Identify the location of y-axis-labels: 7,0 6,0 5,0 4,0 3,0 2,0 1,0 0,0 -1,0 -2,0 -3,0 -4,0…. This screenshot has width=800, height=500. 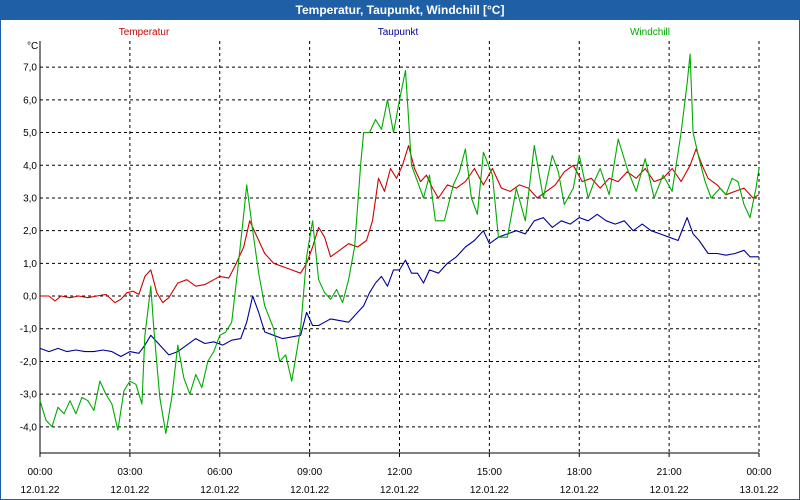
(29, 237).